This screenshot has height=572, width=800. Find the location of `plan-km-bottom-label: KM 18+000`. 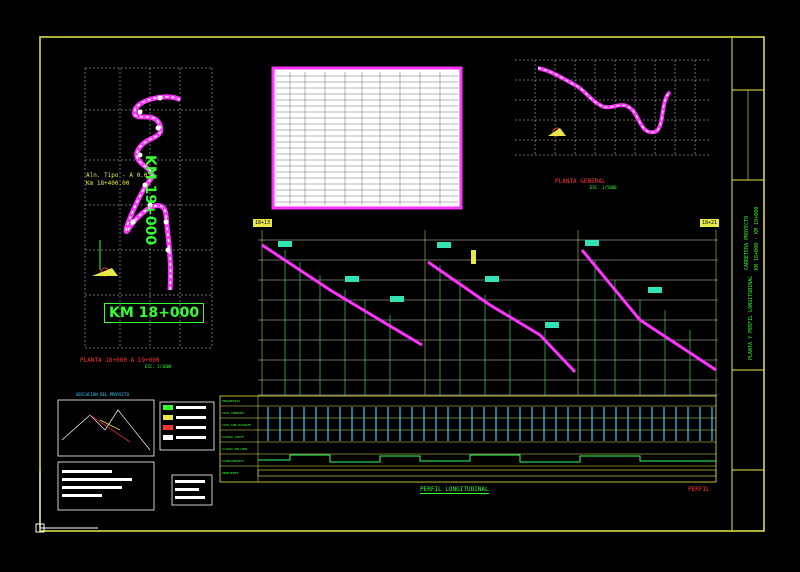

plan-km-bottom-label: KM 18+000 is located at coordinates (154, 313).